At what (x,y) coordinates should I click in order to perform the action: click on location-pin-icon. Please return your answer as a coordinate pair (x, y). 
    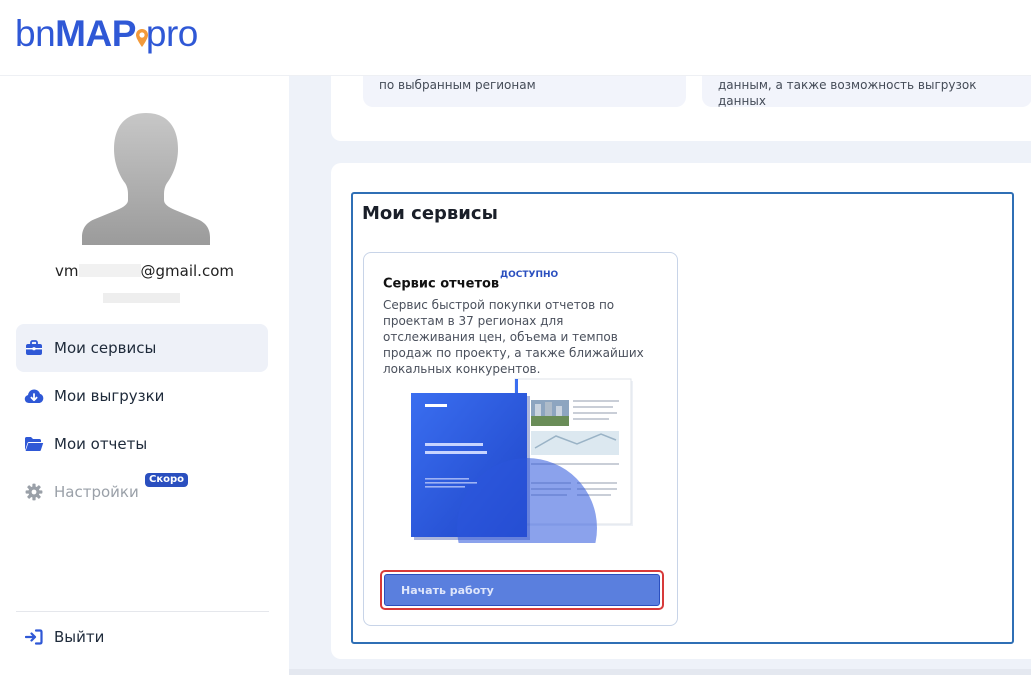
    Looking at the image, I should click on (142, 30).